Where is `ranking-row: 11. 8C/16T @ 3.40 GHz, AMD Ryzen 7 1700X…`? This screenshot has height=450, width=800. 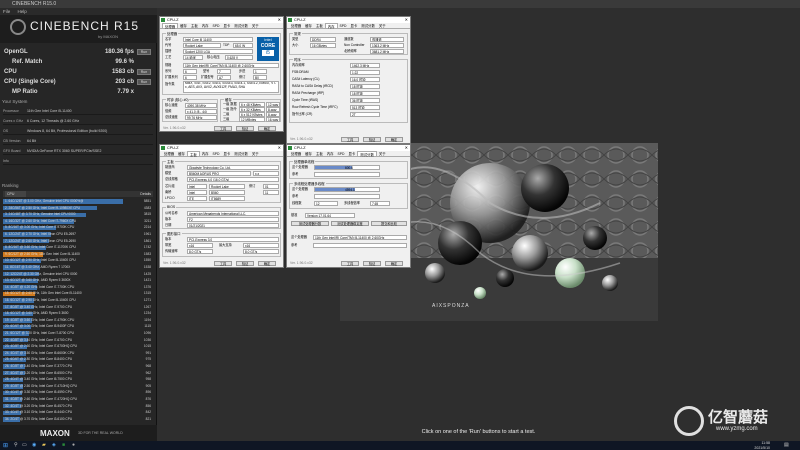
ranking-row: 11. 8C/16T @ 3.40 GHz, AMD Ryzen 7 1700X… is located at coordinates (78, 267).